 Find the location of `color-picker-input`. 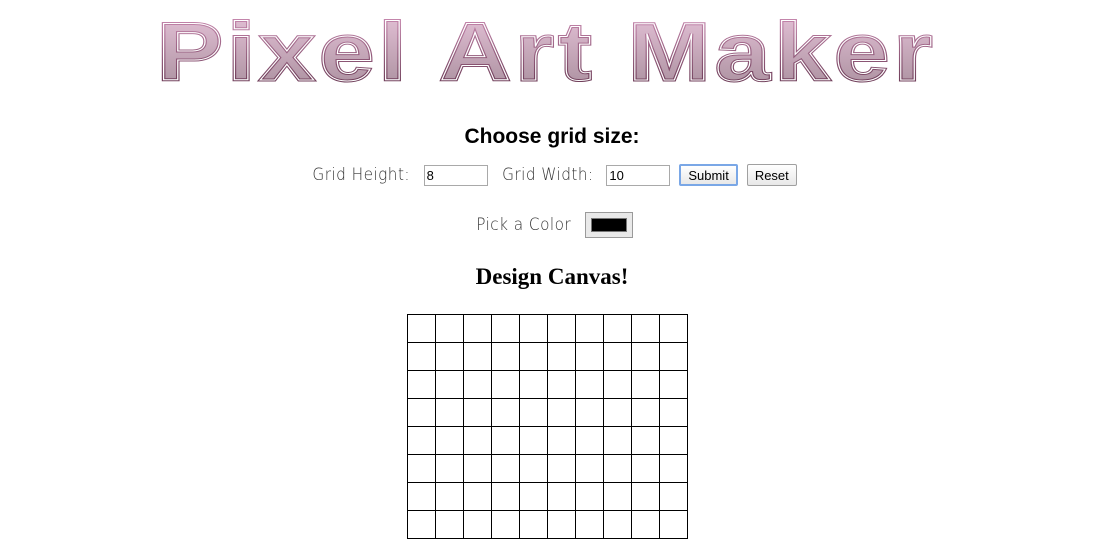

color-picker-input is located at coordinates (609, 225).